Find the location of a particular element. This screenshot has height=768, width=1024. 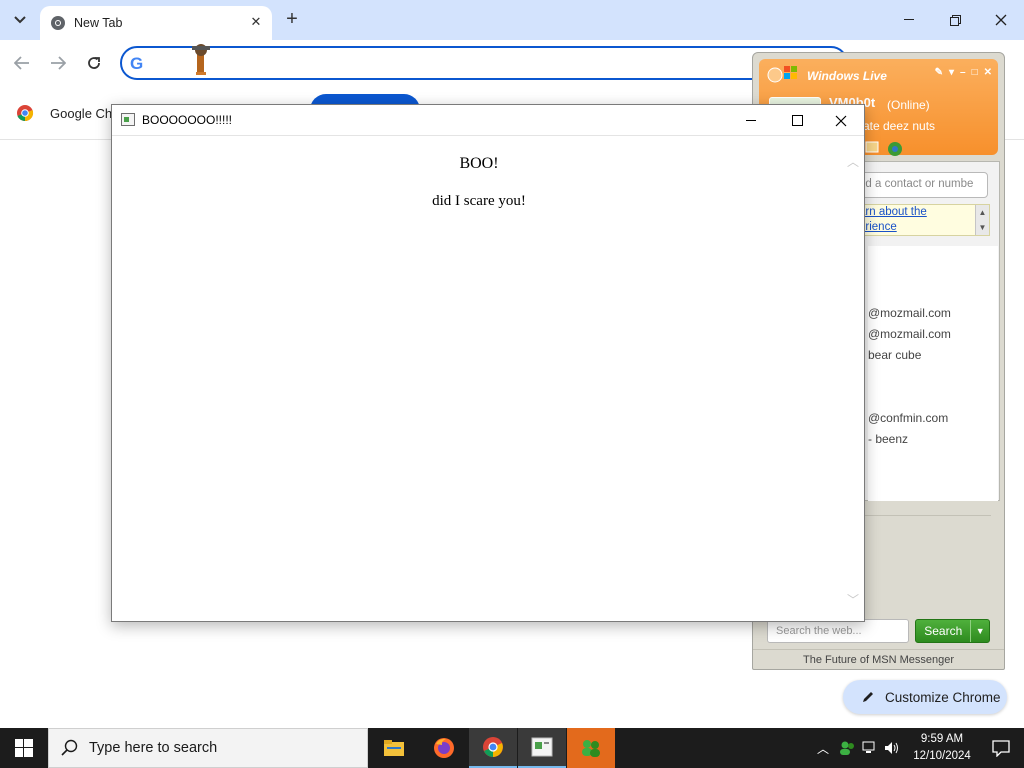

notification-icon is located at coordinates (1001, 748).